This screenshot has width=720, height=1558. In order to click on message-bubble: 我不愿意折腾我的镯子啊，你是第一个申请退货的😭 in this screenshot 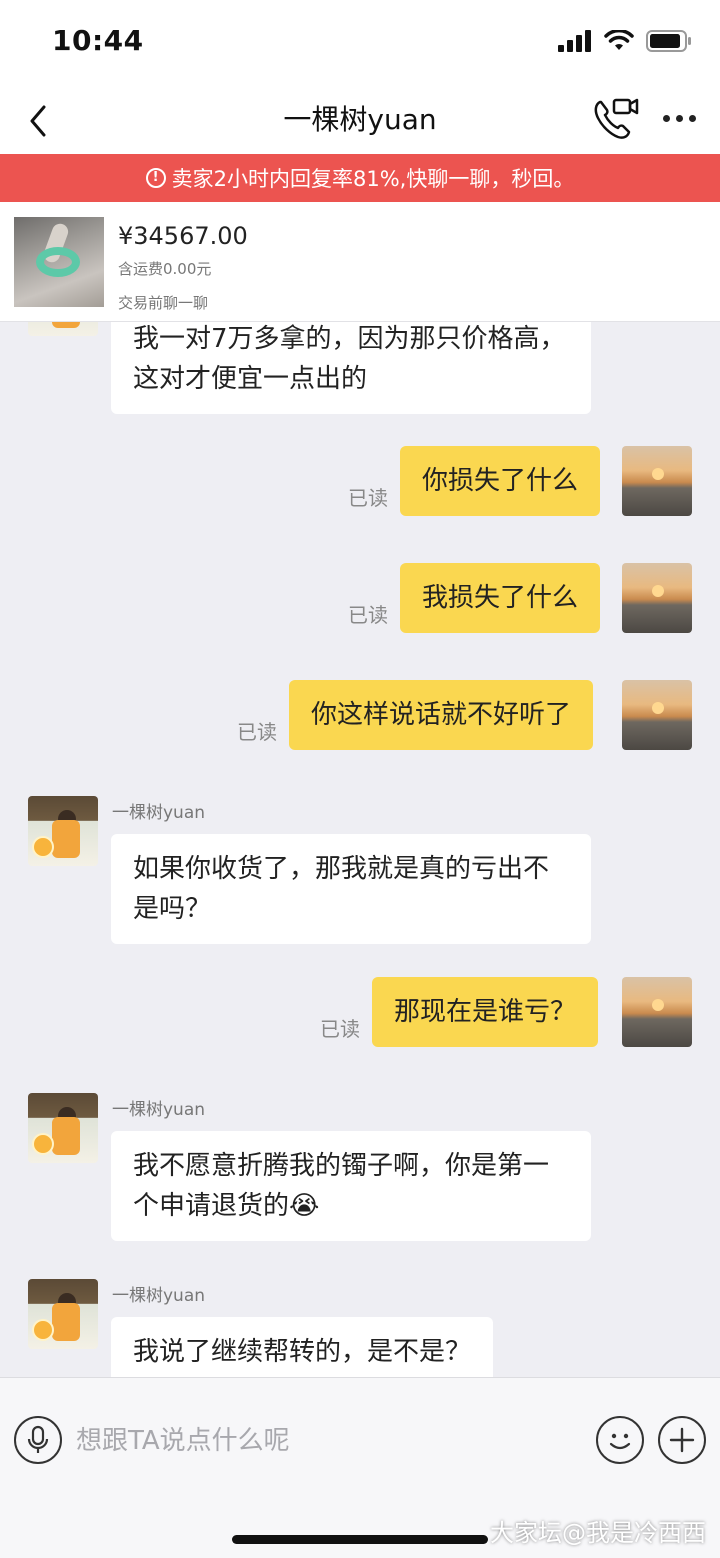, I will do `click(351, 1186)`.